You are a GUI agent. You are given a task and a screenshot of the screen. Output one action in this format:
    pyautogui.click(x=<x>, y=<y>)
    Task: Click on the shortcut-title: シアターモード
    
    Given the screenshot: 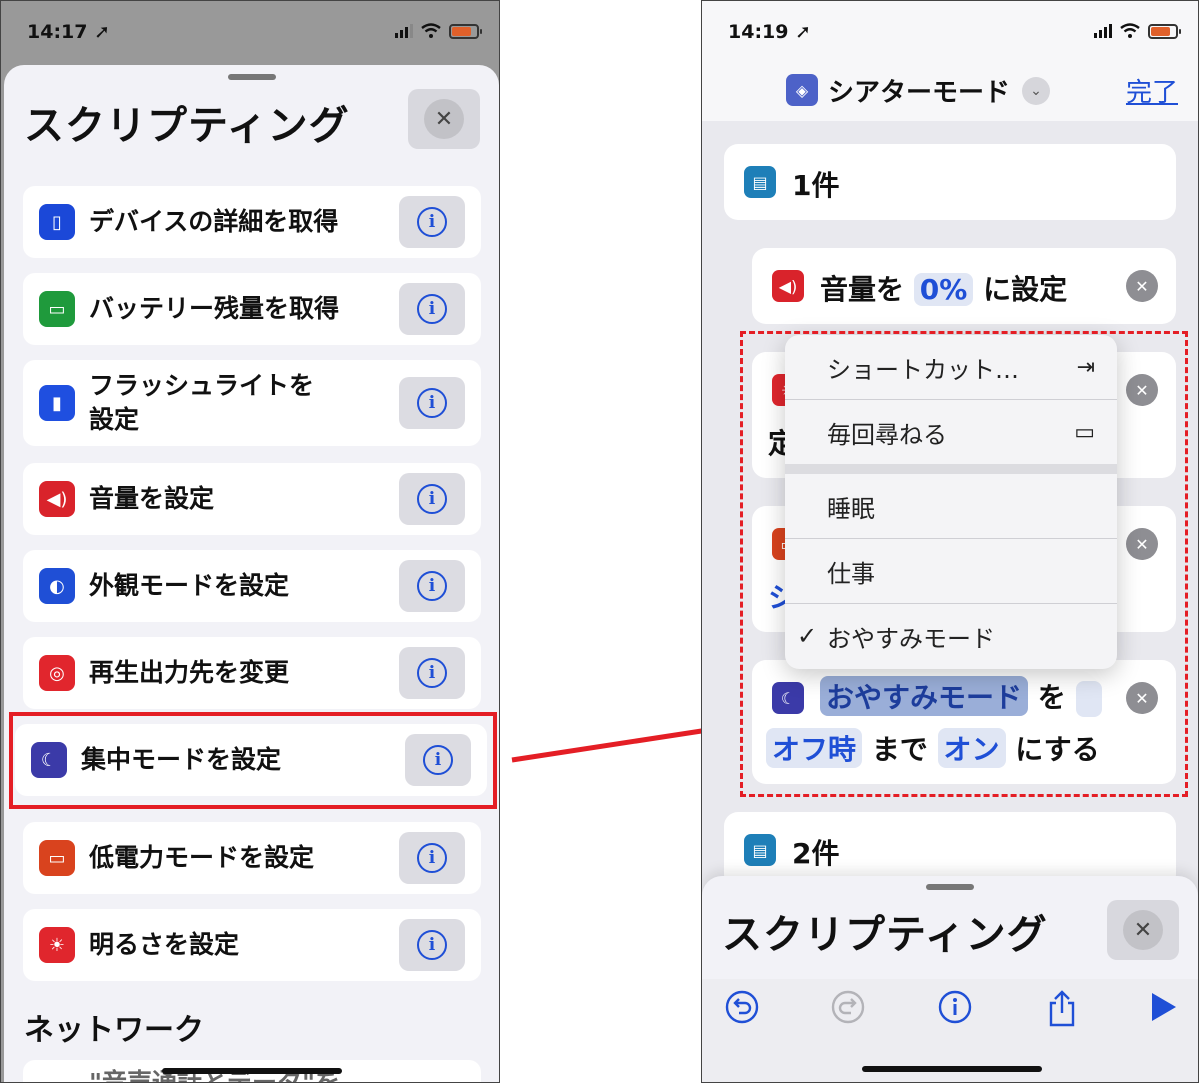 What is the action you would take?
    pyautogui.click(x=919, y=90)
    